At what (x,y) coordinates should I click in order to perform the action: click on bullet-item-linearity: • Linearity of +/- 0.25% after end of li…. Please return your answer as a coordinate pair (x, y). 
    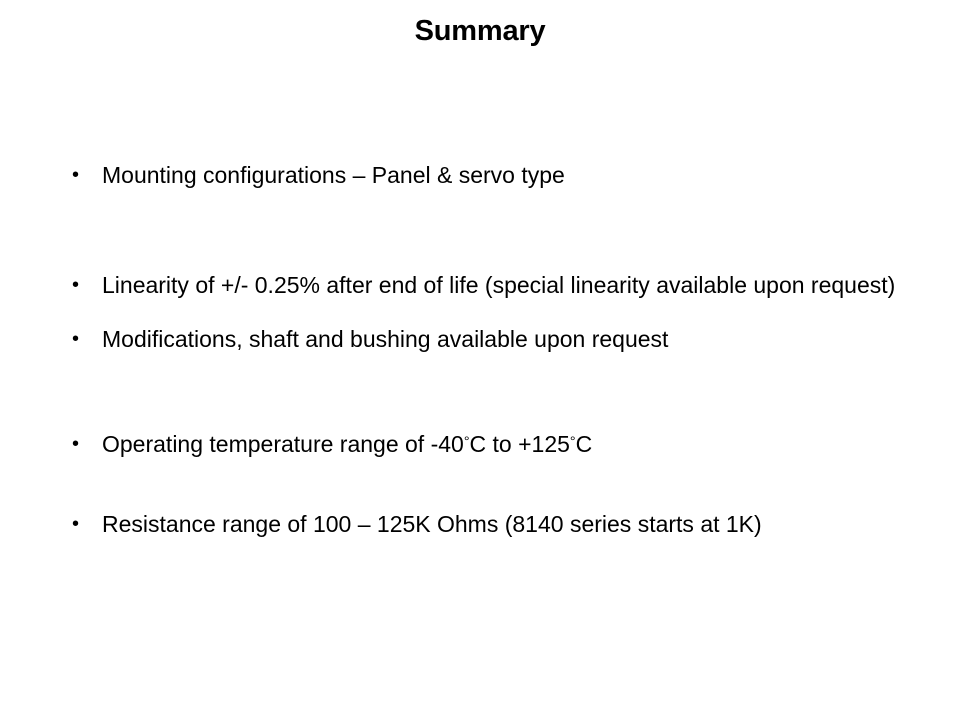
    Looking at the image, I should click on (496, 285).